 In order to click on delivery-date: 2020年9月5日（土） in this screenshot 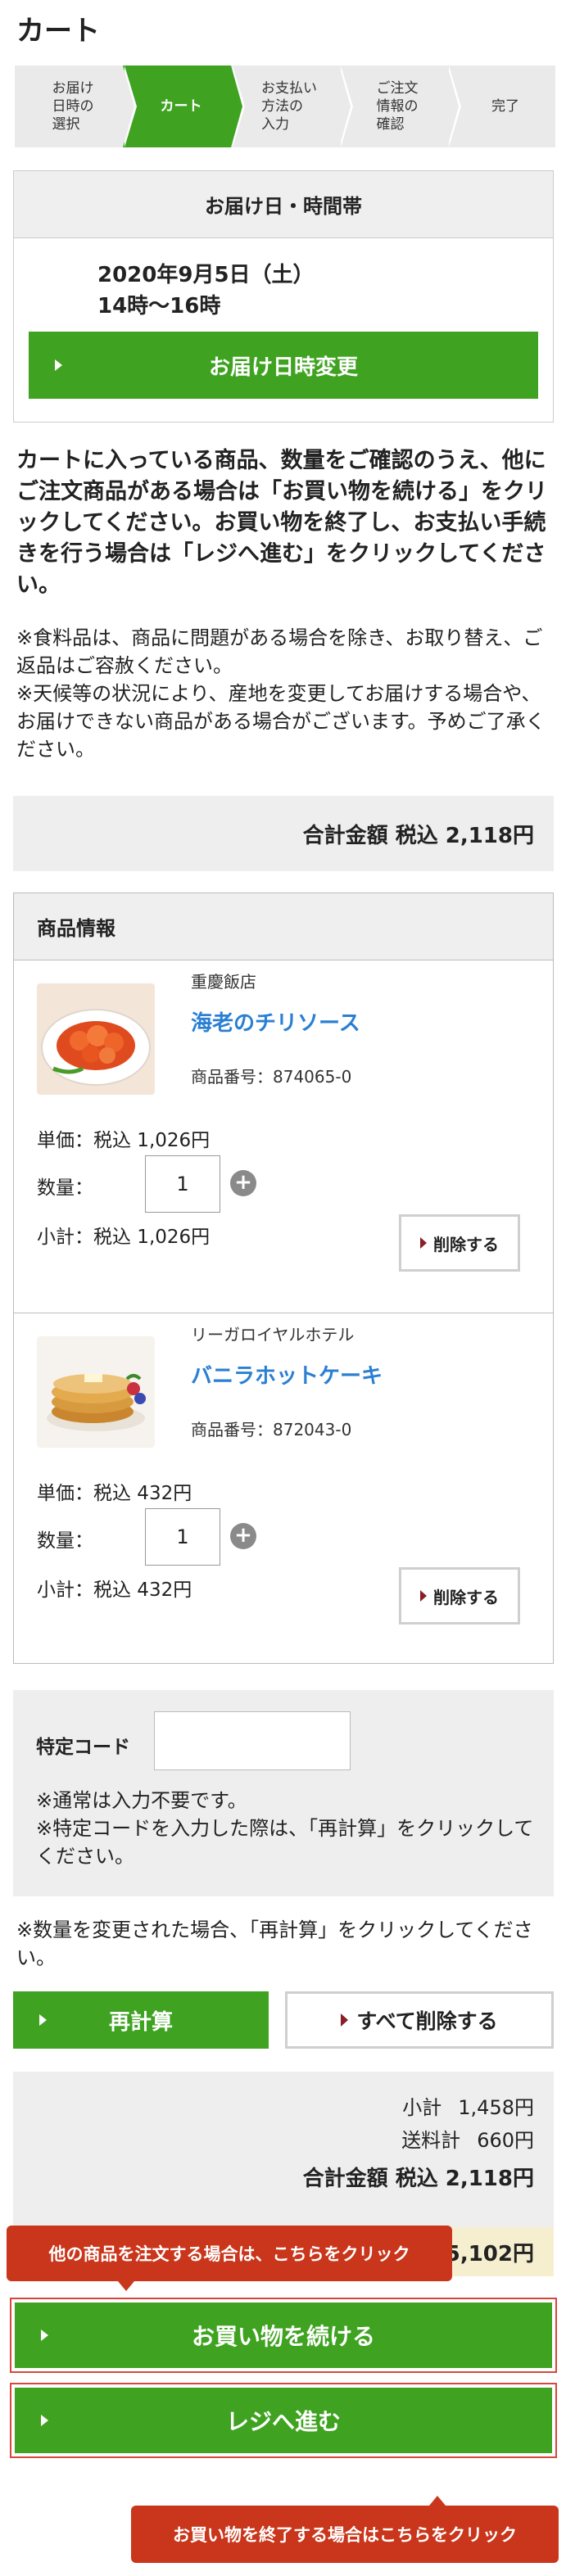, I will do `click(206, 275)`.